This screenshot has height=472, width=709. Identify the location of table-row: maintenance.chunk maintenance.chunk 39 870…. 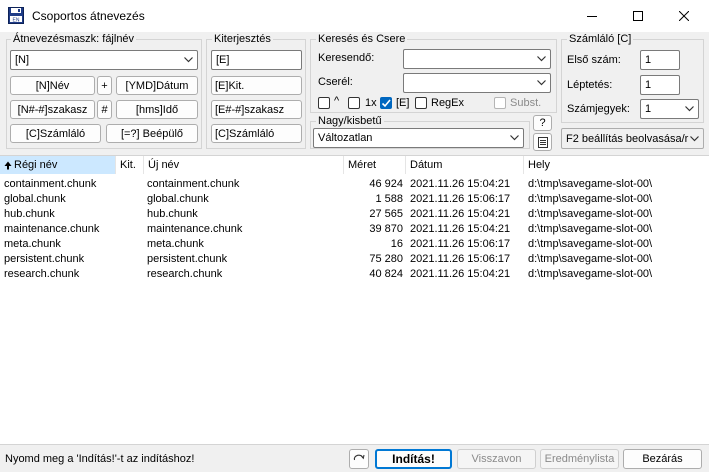
(354, 229).